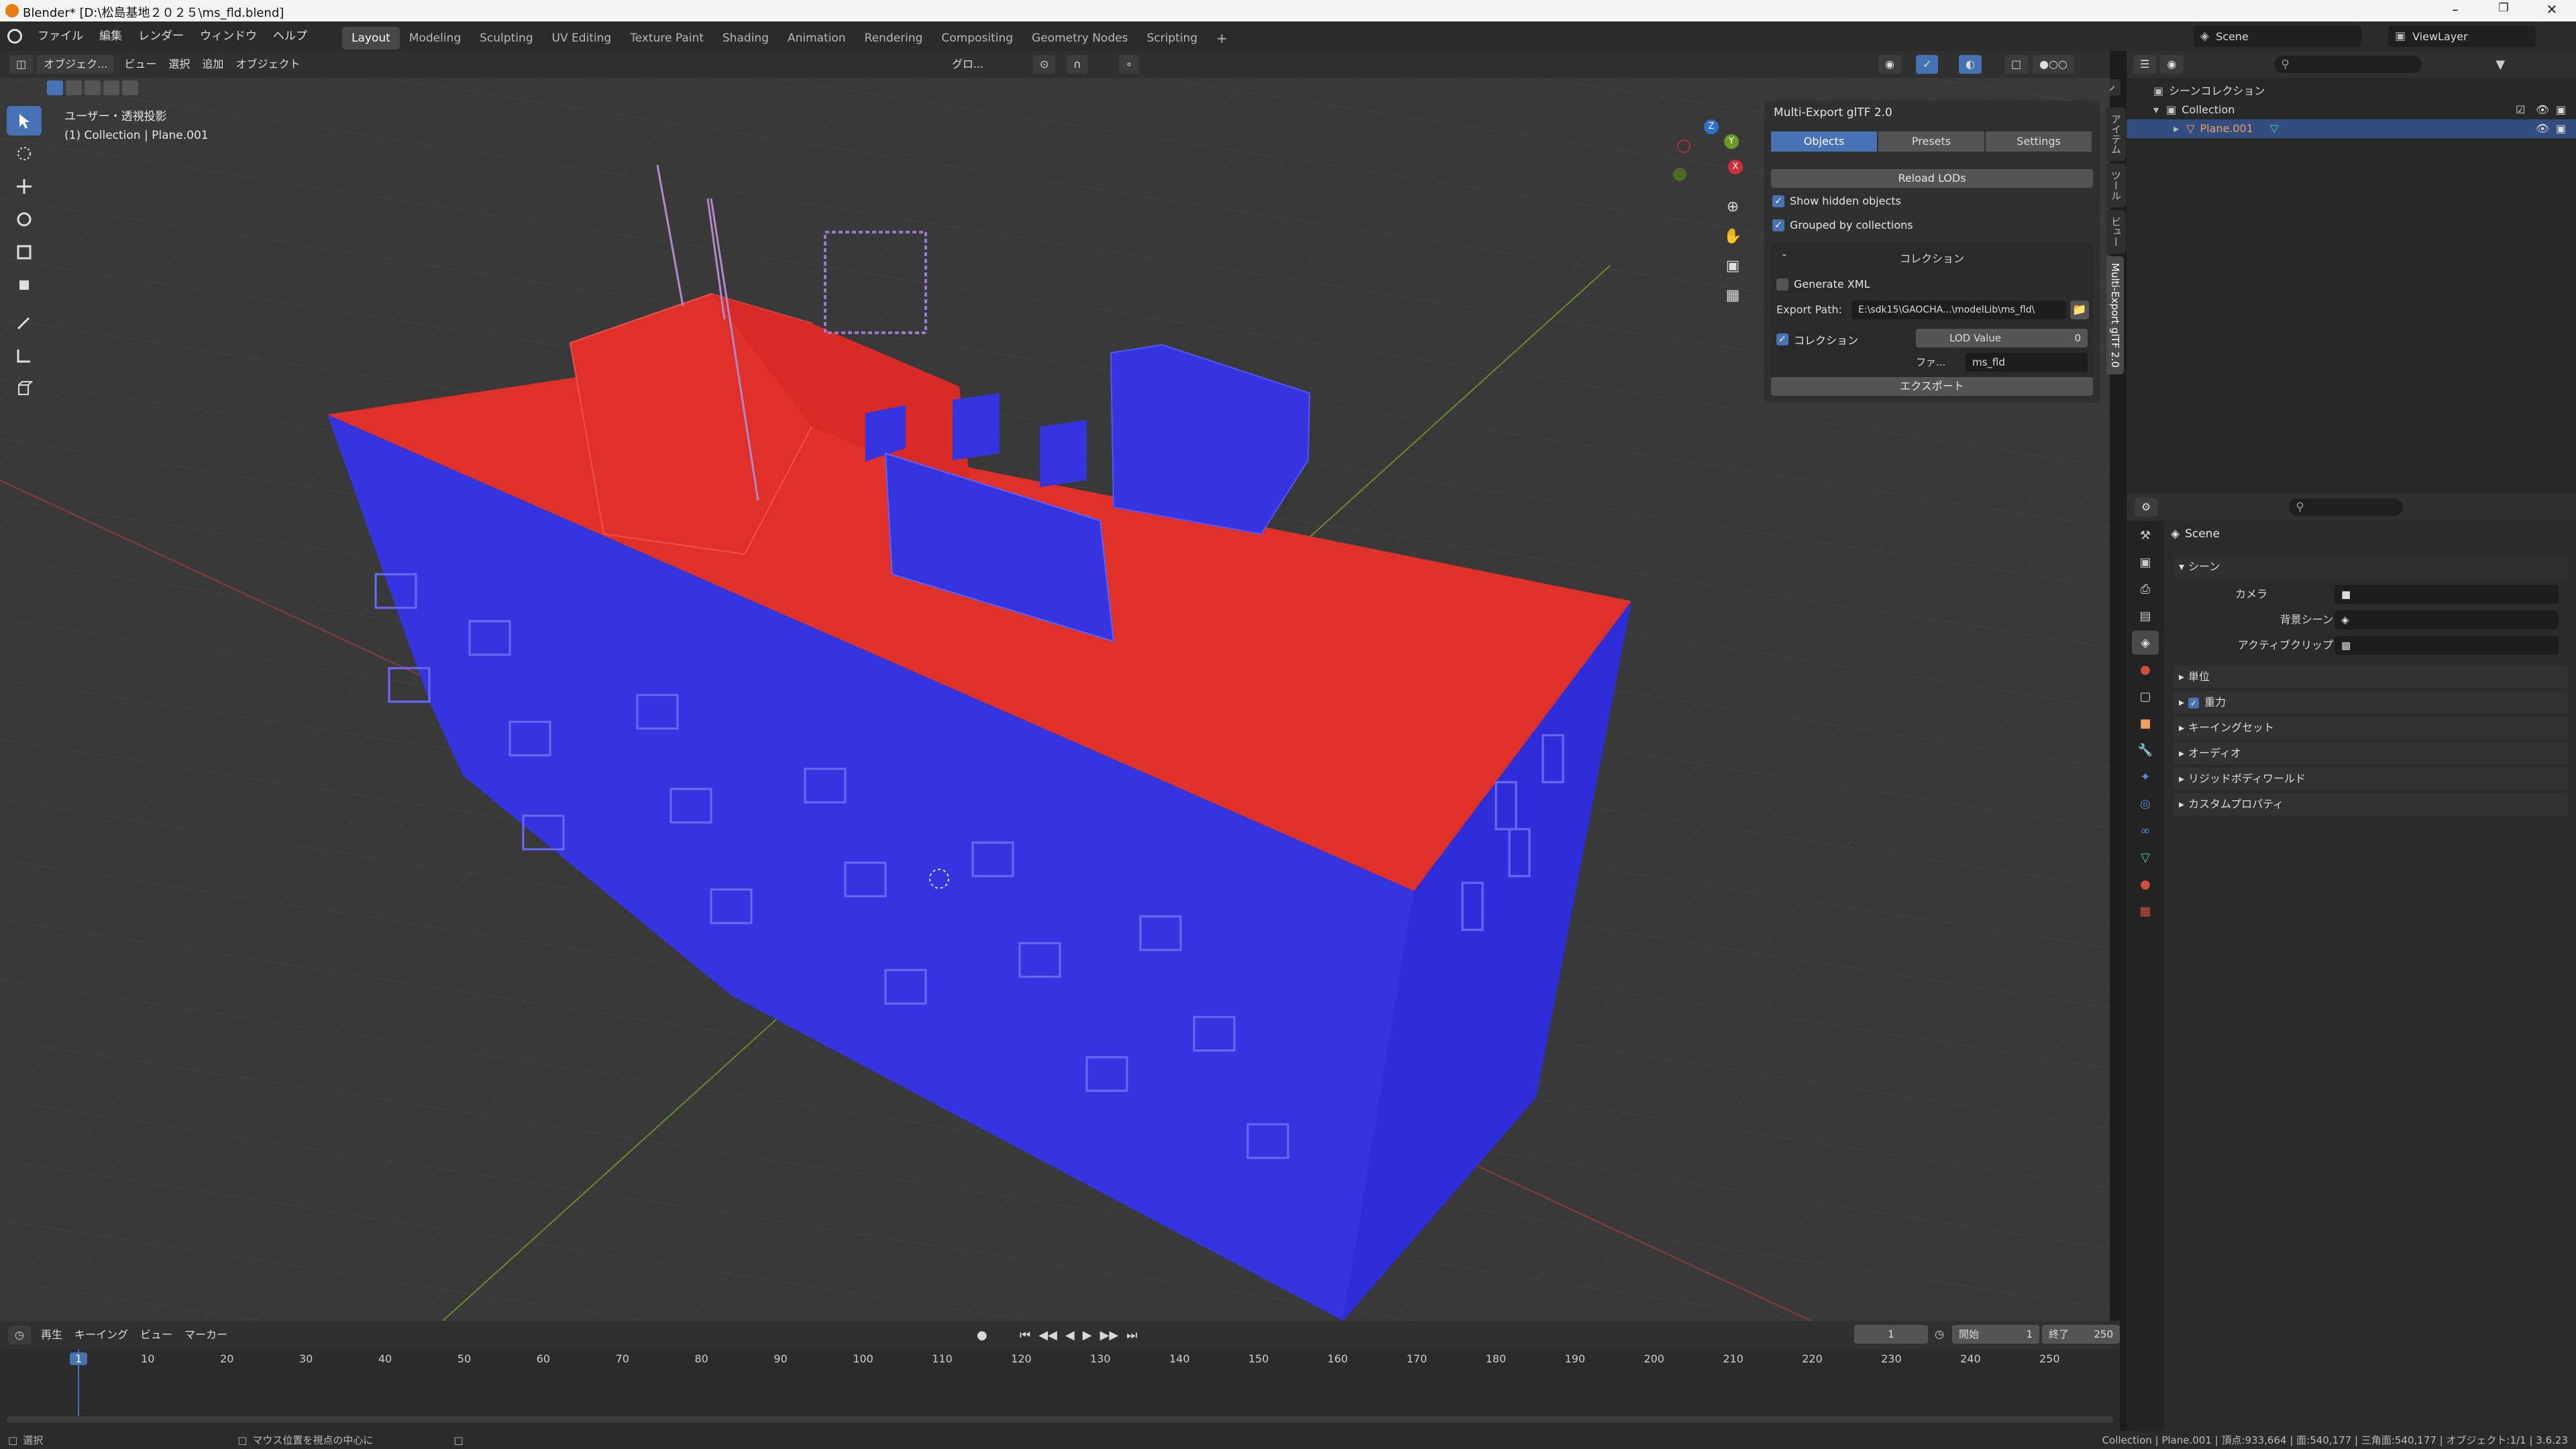  What do you see at coordinates (179, 64) in the screenshot?
I see `menu-select: 選択` at bounding box center [179, 64].